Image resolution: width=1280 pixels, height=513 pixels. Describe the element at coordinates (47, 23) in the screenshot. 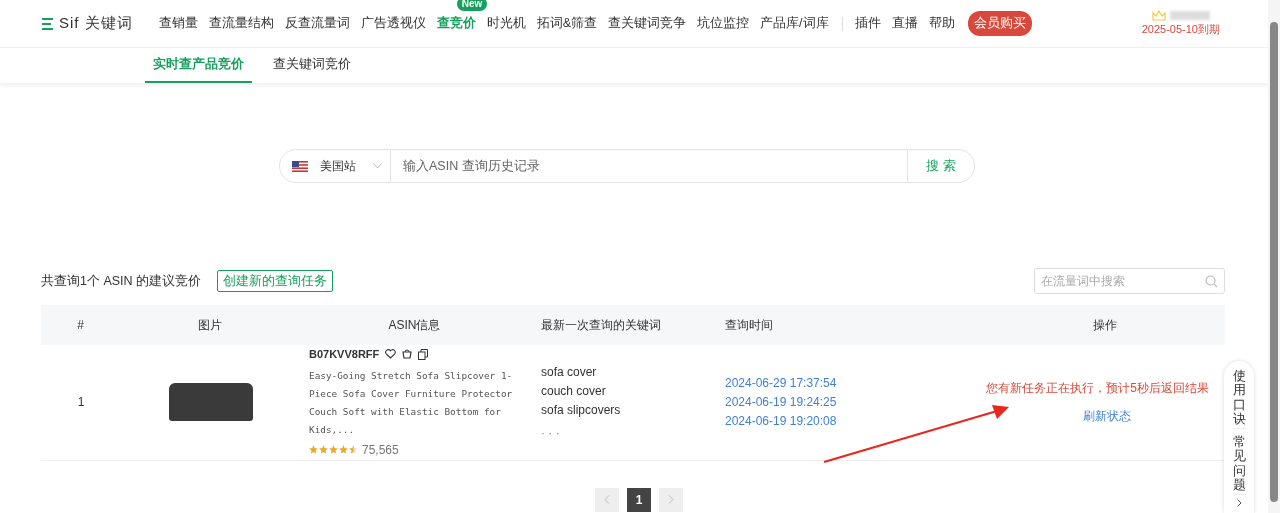

I see `menu-icon` at that location.